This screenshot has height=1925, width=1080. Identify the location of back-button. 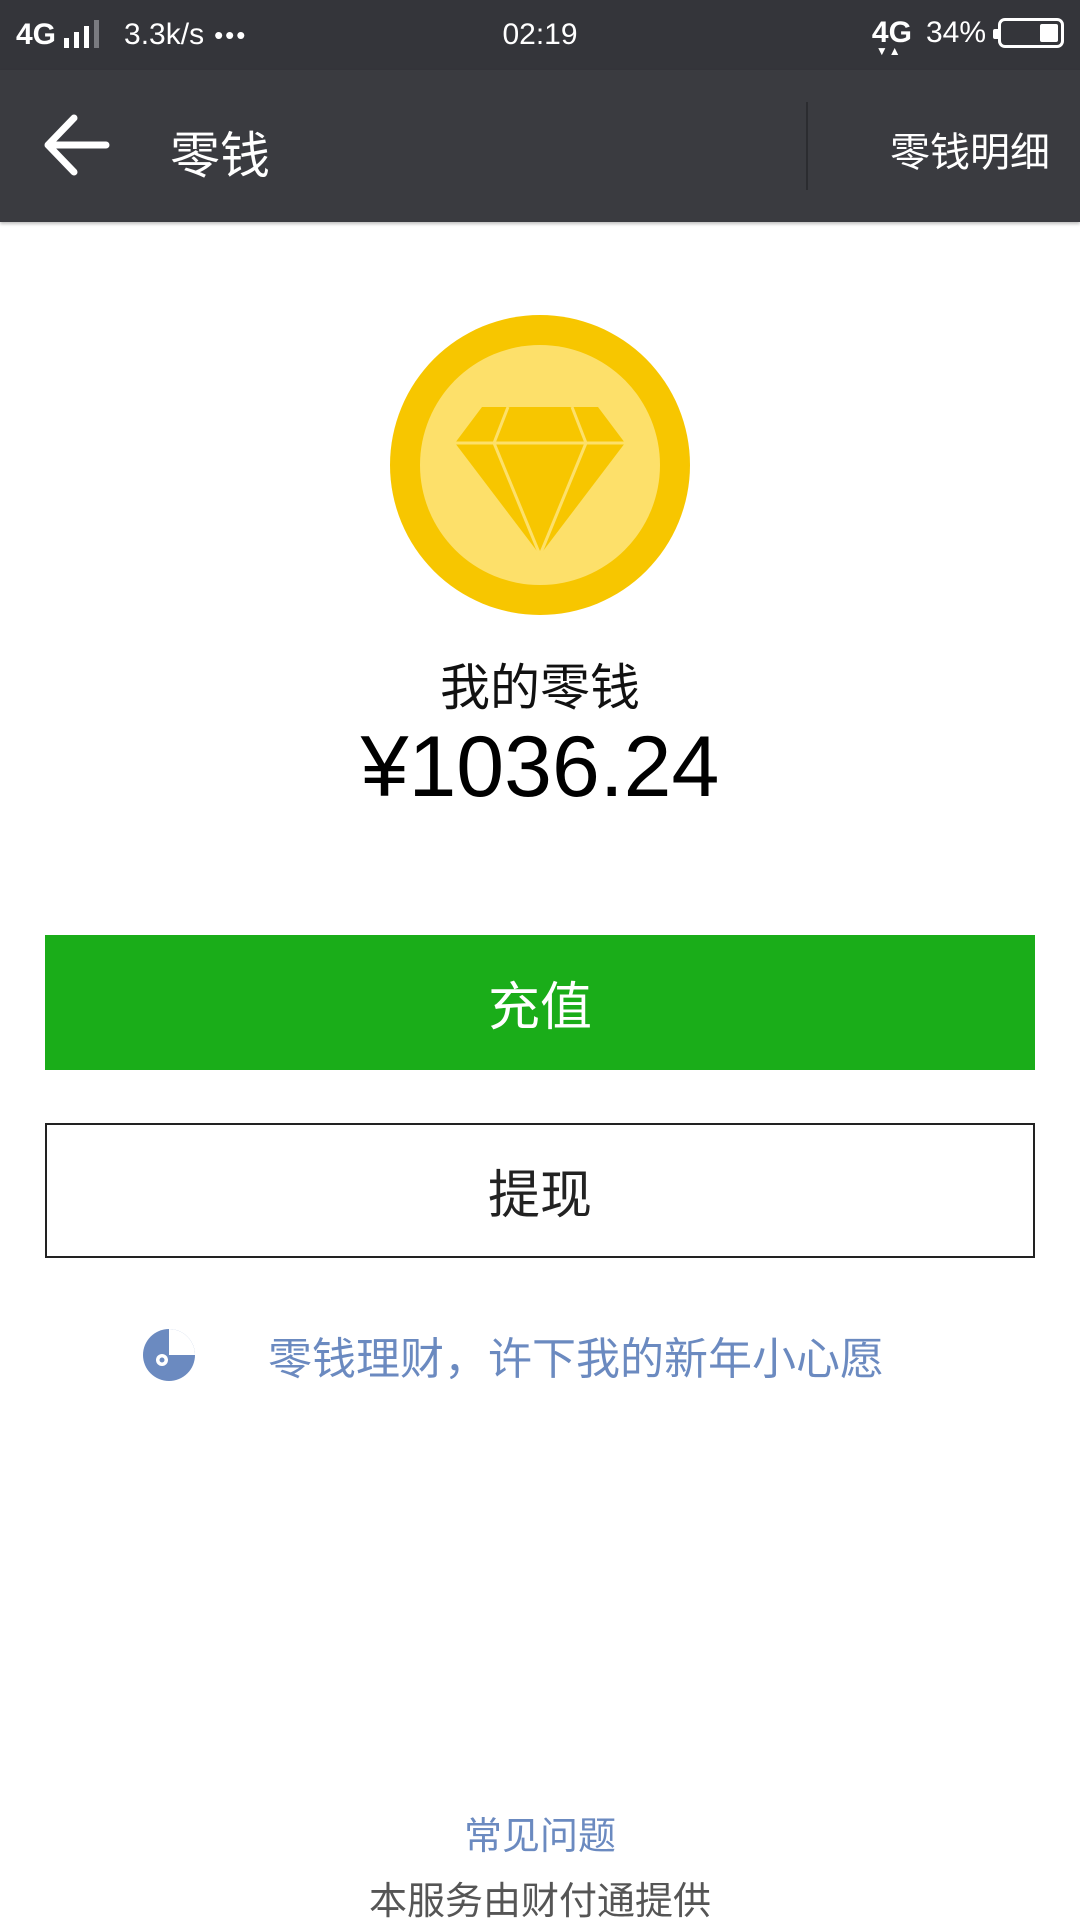
(75, 145).